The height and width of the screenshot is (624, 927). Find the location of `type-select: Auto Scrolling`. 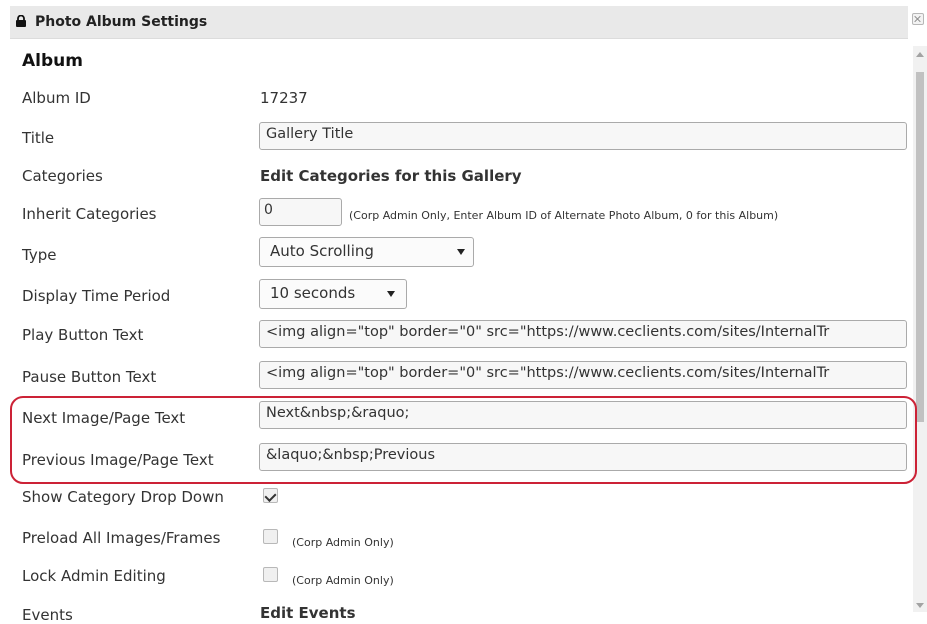

type-select: Auto Scrolling is located at coordinates (366, 252).